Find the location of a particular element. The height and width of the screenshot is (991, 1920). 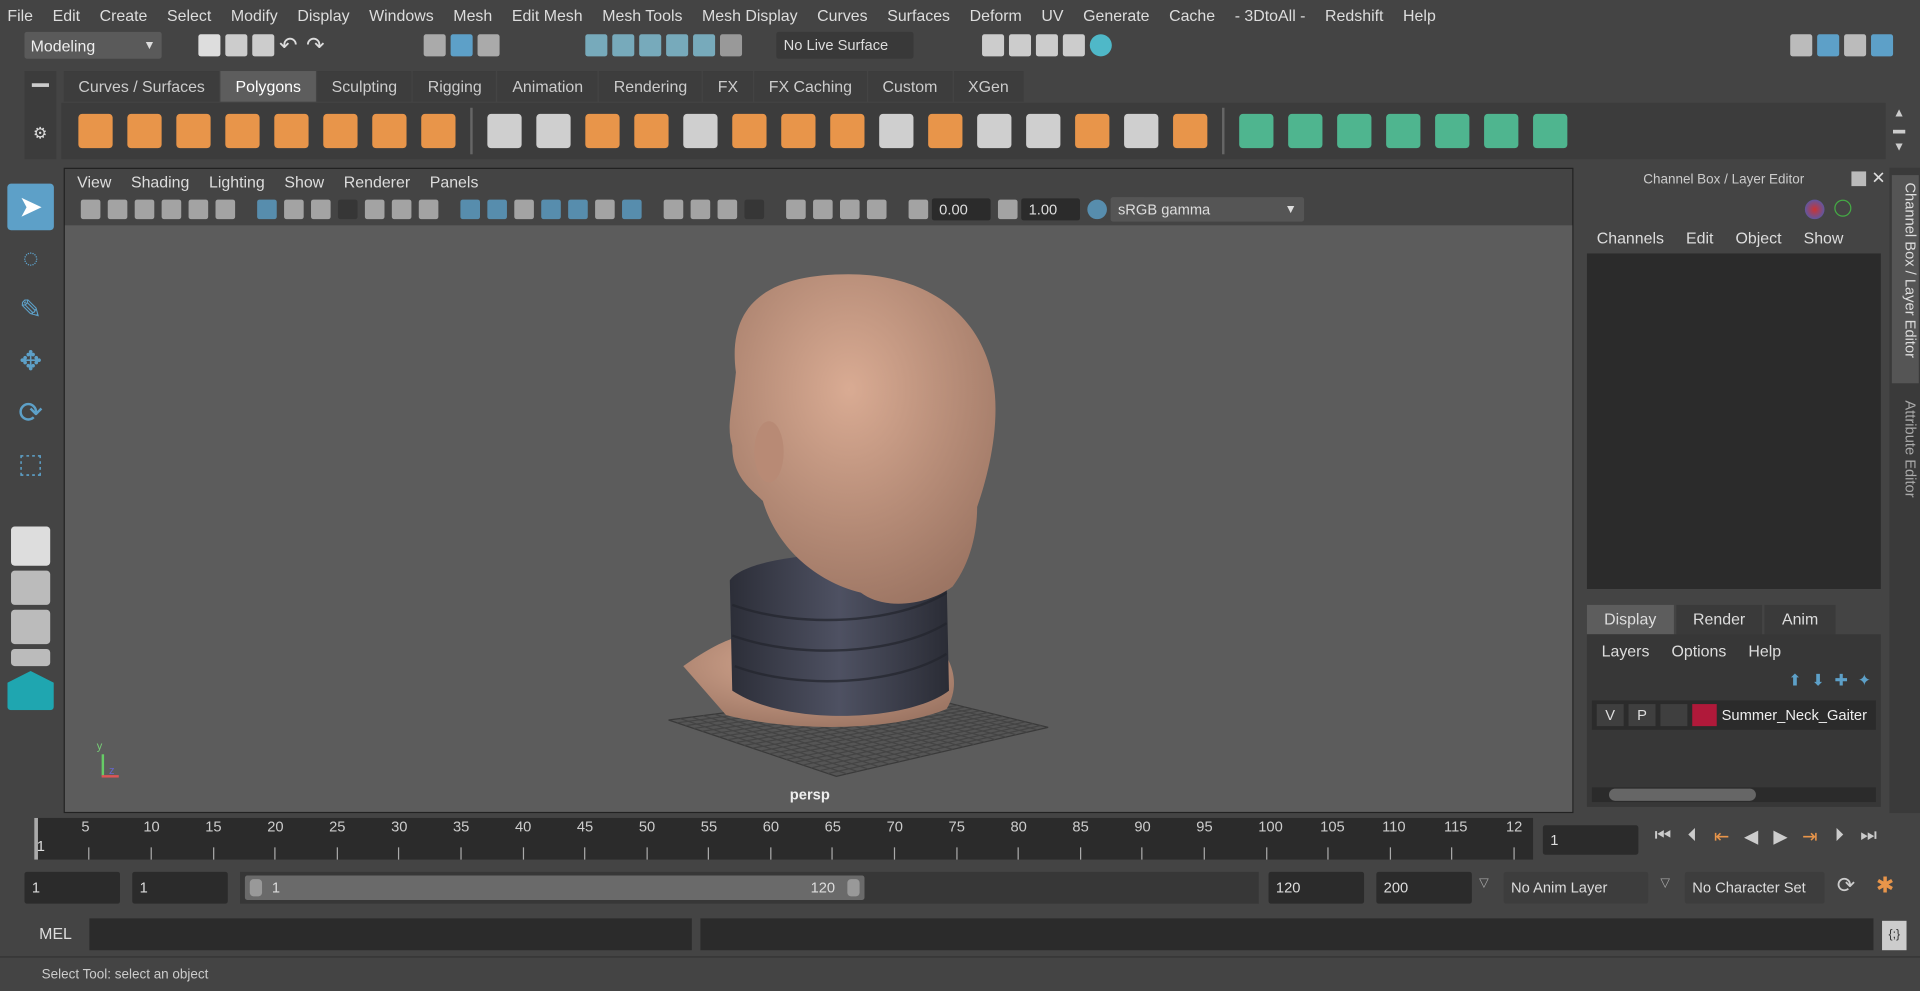

poly-pipe-icon is located at coordinates (438, 131).